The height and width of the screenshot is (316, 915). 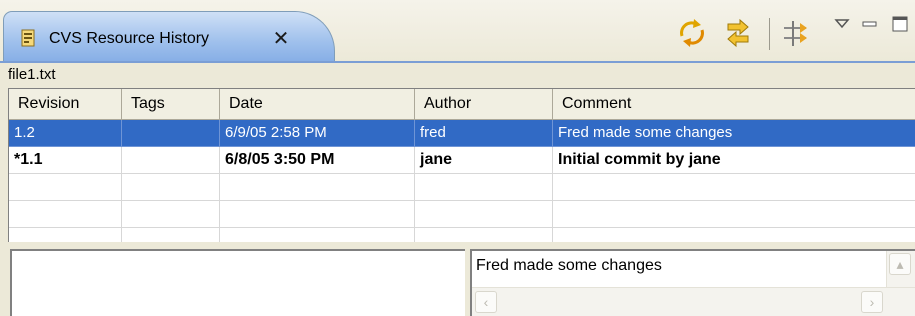 I want to click on cell-author: jane, so click(x=484, y=160).